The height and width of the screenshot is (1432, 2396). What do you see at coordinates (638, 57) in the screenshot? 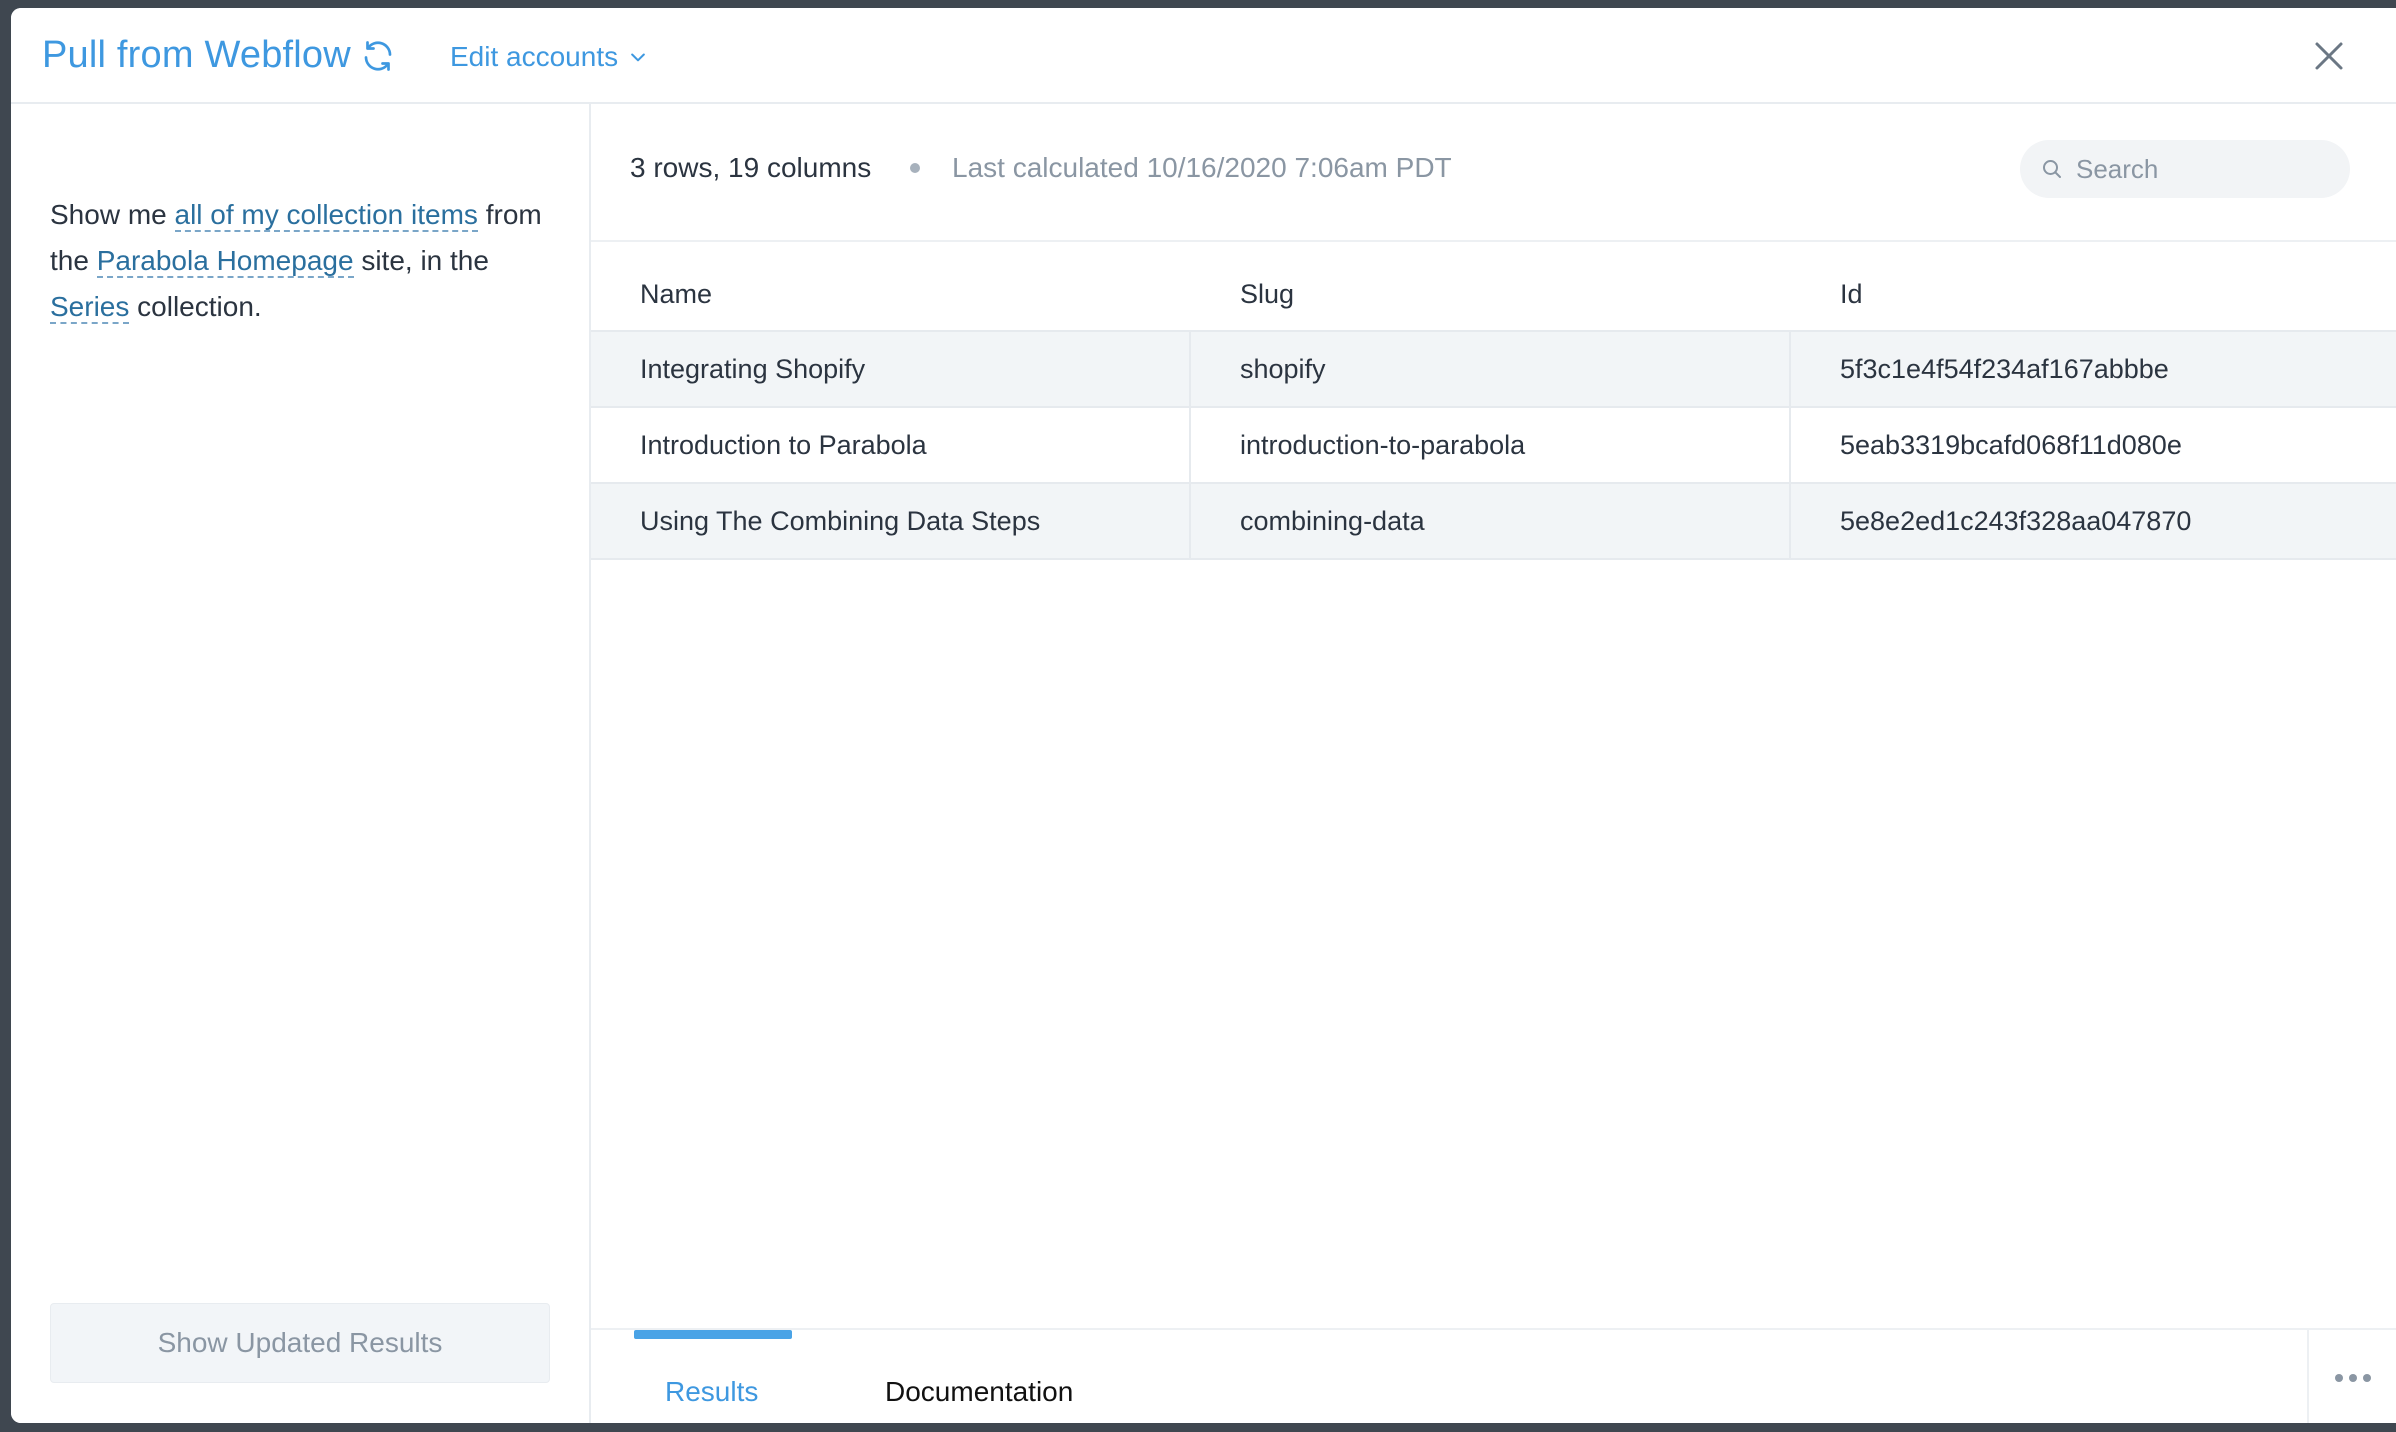
I see `chevron-down-icon` at bounding box center [638, 57].